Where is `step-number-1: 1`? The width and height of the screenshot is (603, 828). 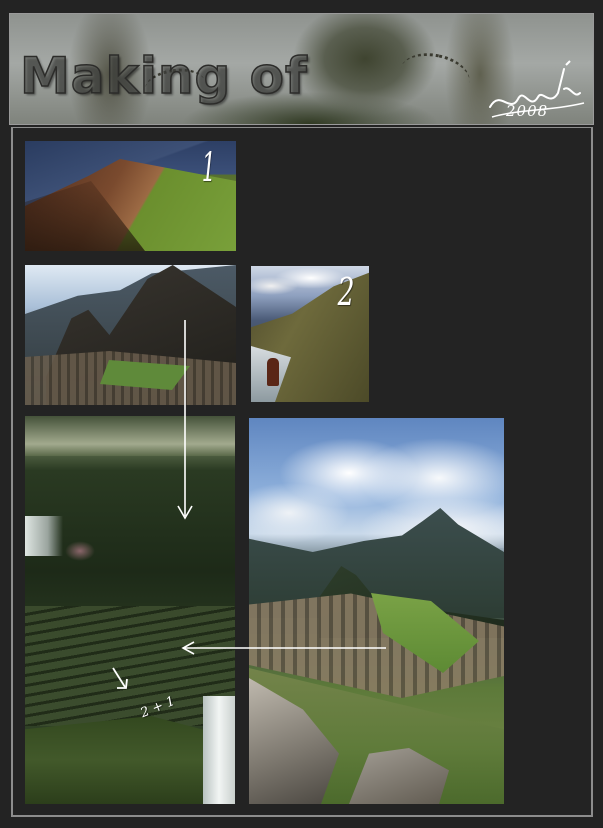
step-number-1: 1 is located at coordinates (208, 168).